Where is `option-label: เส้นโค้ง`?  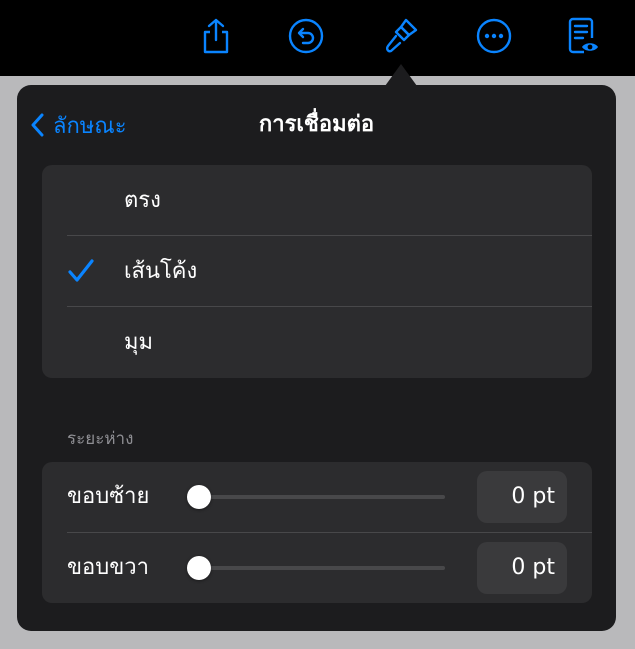
option-label: เส้นโค้ง is located at coordinates (161, 271).